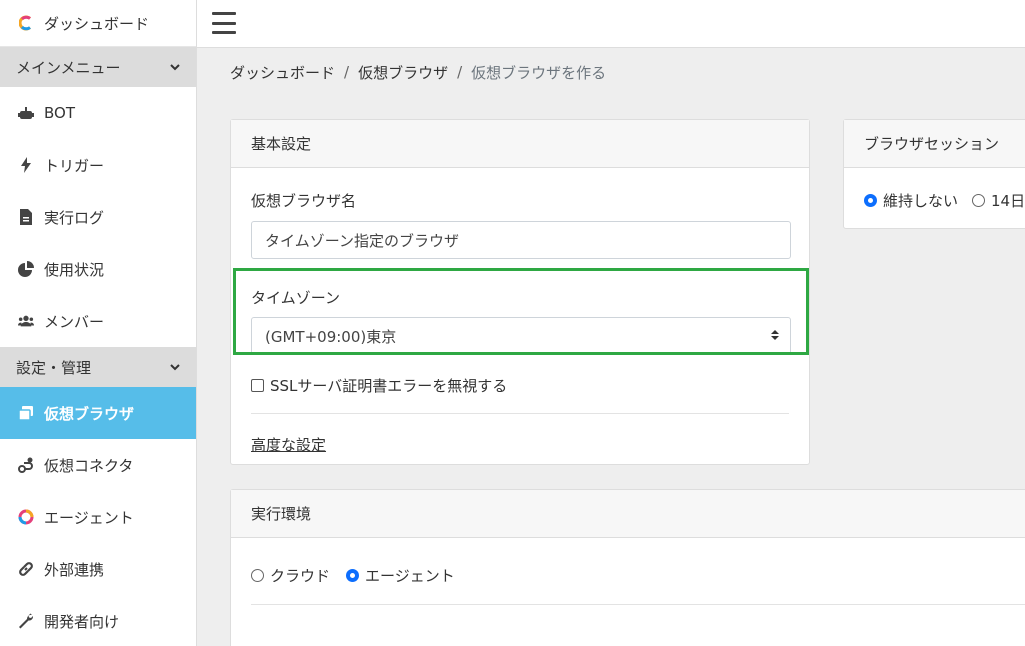 Image resolution: width=1025 pixels, height=646 pixels. Describe the element at coordinates (98, 113) in the screenshot. I see `sidebar-item-bot: BOT` at that location.